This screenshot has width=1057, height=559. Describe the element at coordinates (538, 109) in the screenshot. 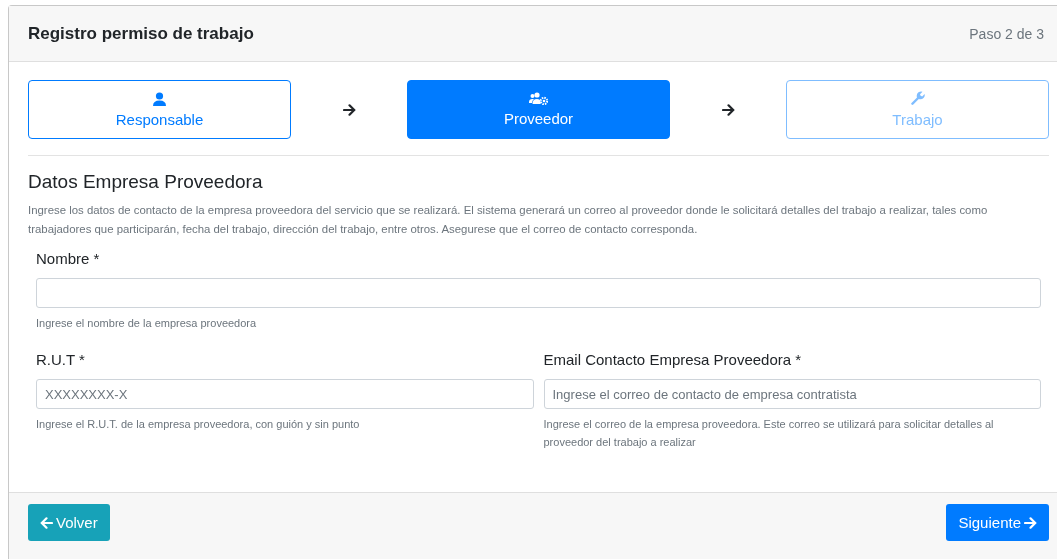

I see `step-tab: Proveedor` at that location.